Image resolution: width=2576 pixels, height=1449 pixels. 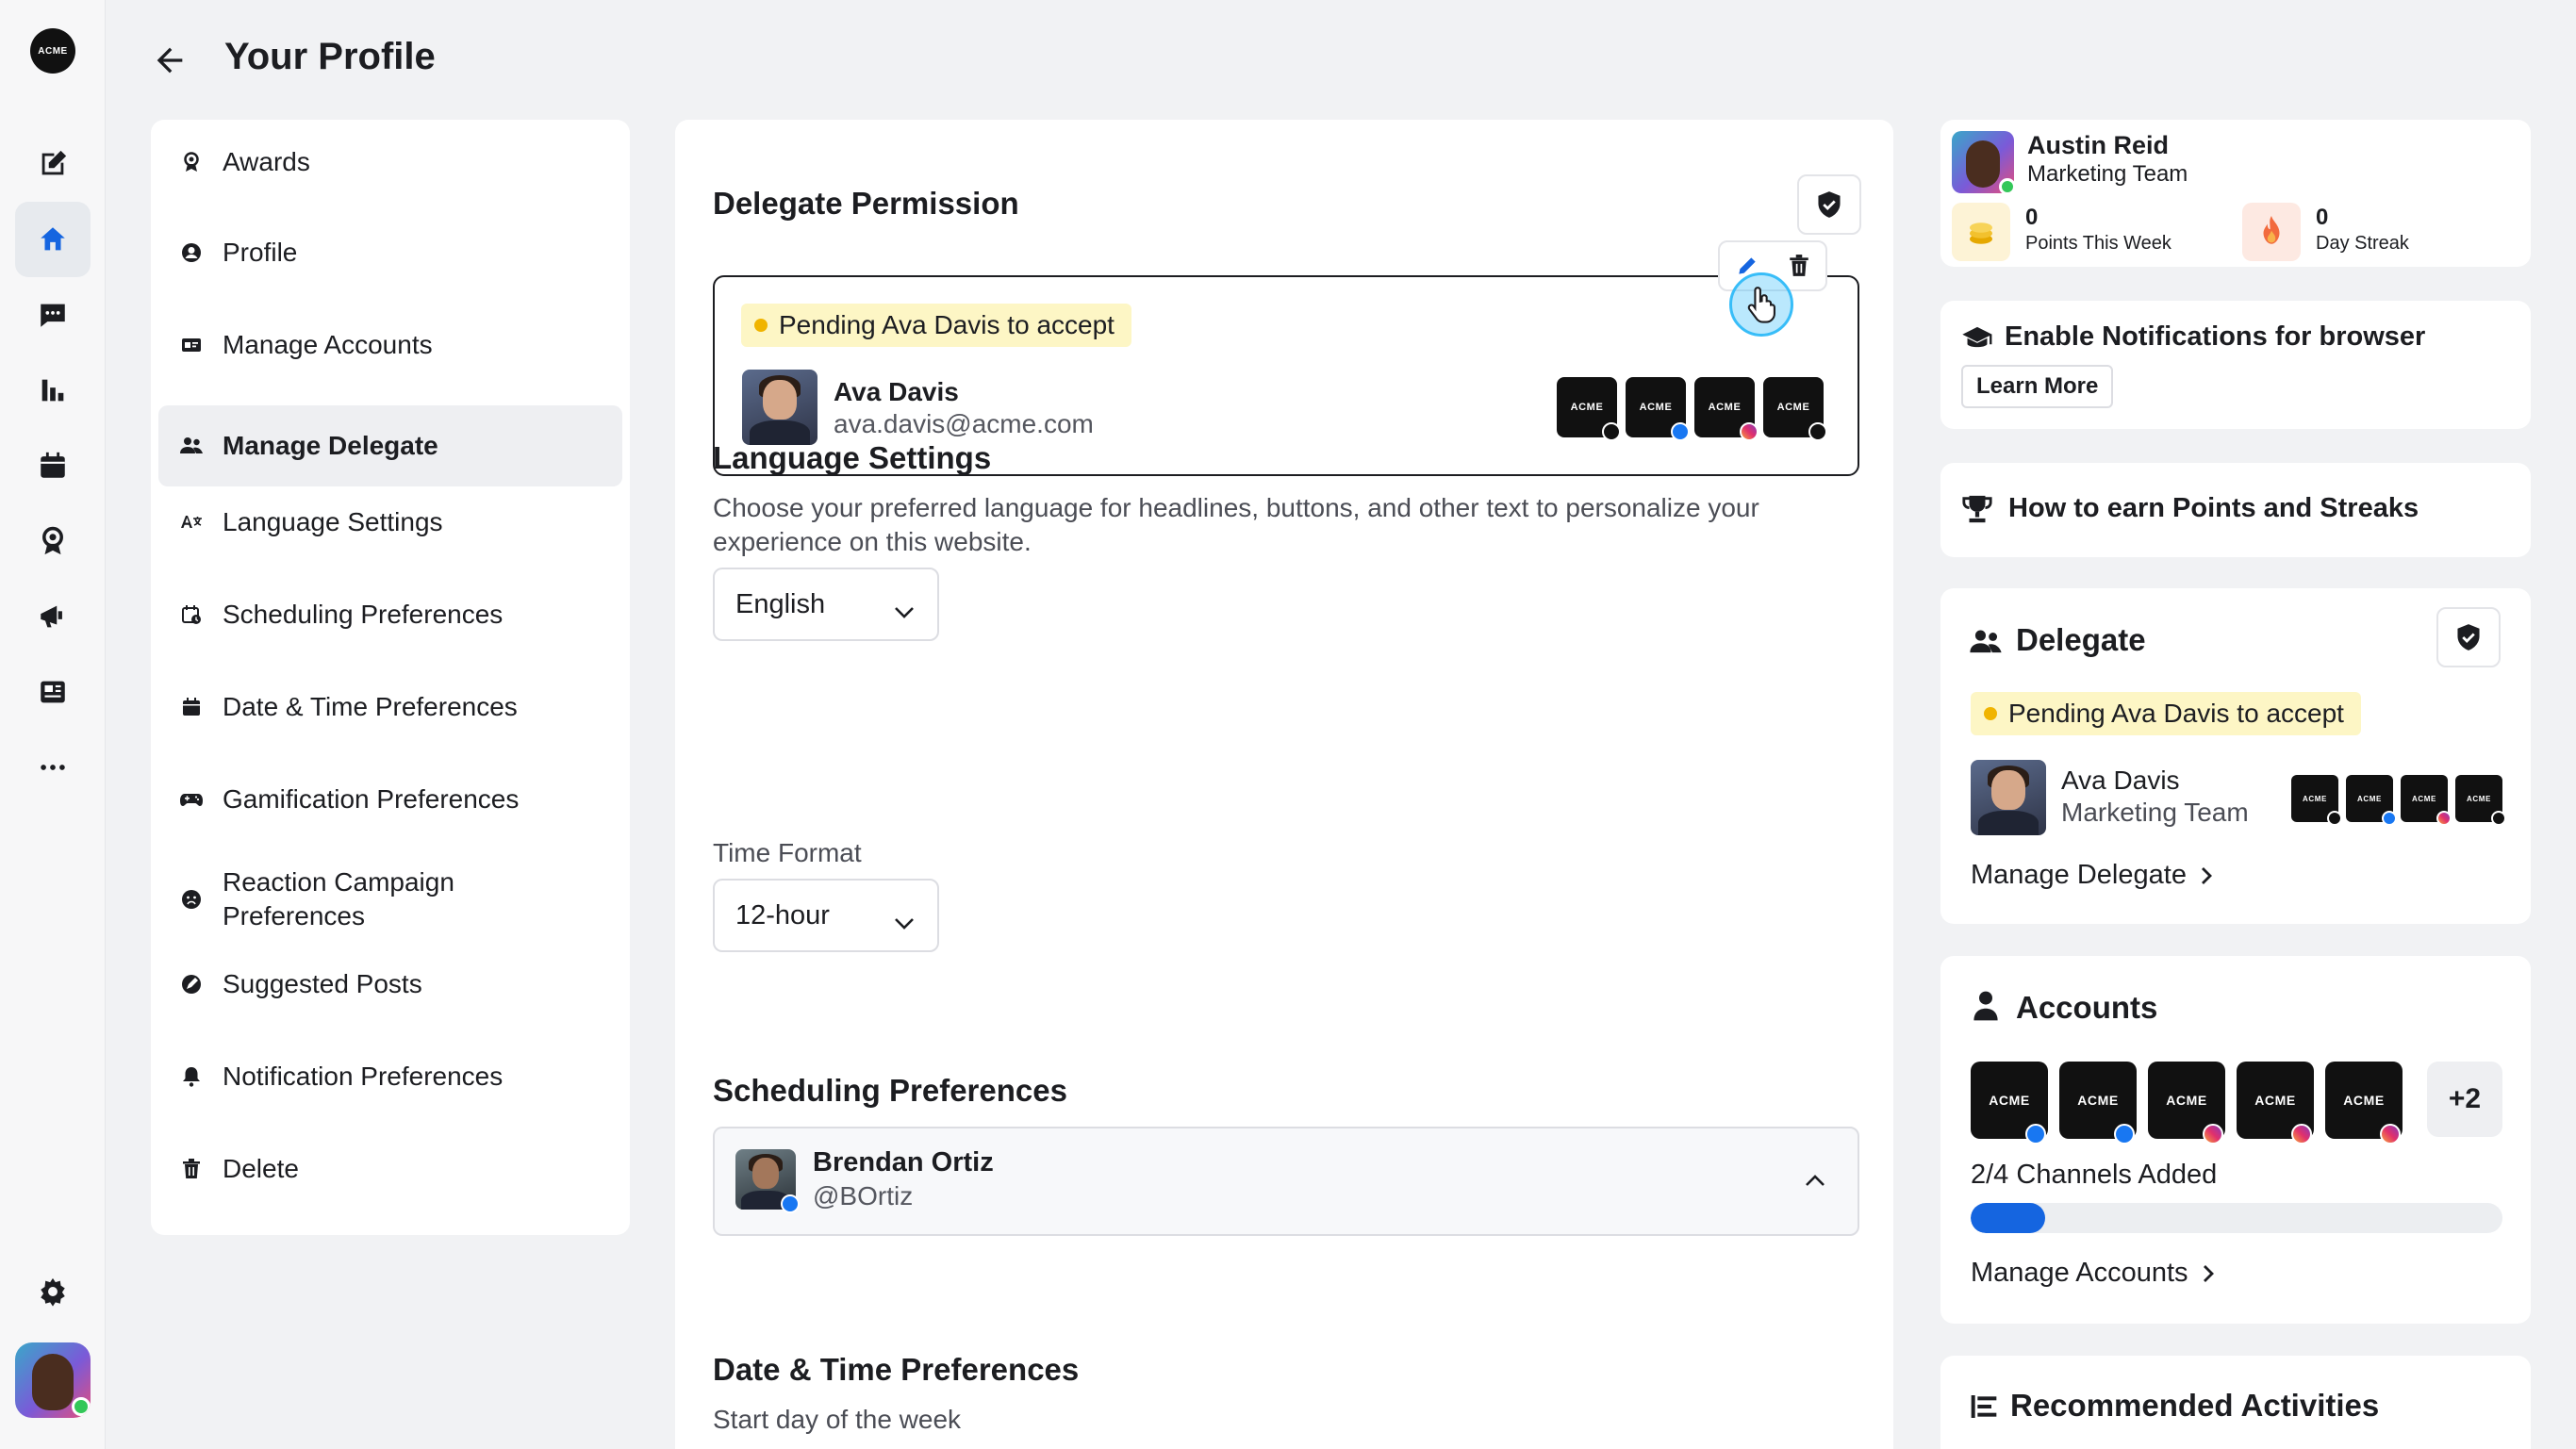 I want to click on learn-more-button: Learn More, so click(x=2037, y=386).